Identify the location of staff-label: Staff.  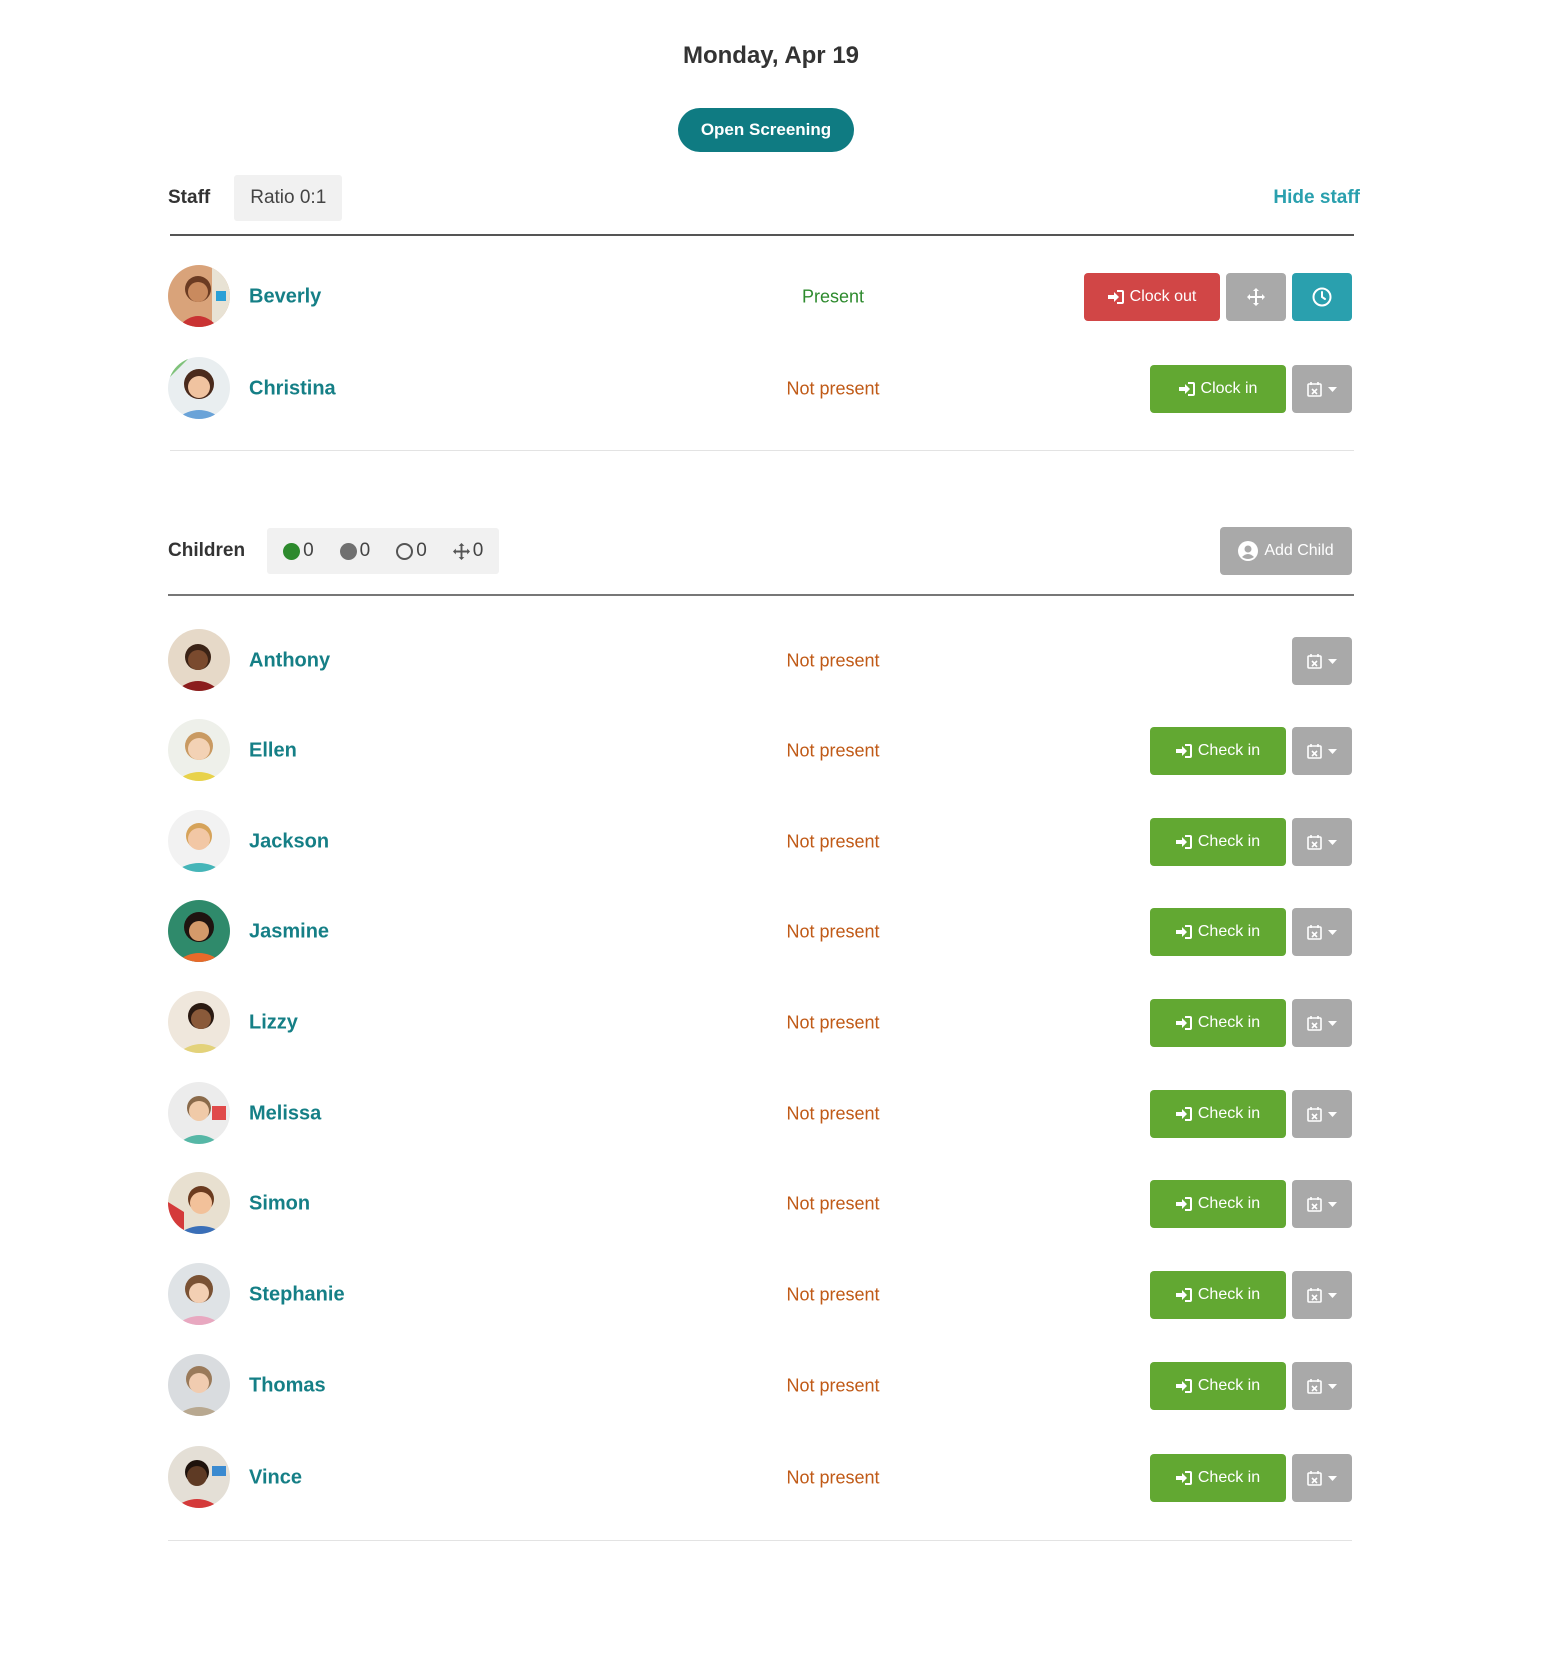
(189, 197).